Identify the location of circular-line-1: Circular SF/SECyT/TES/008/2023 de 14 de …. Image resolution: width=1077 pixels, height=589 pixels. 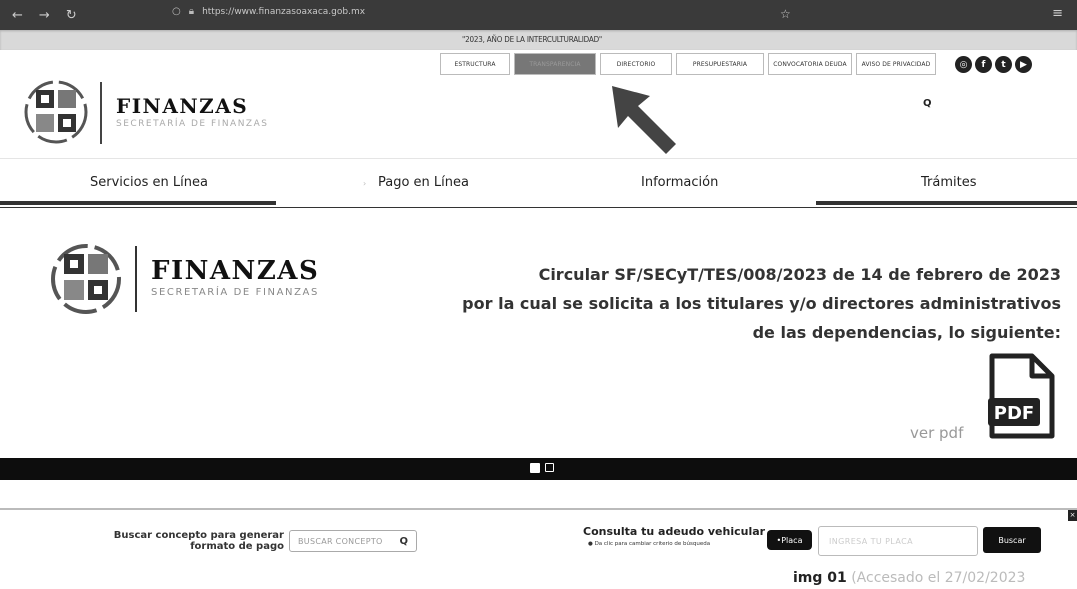
(799, 274).